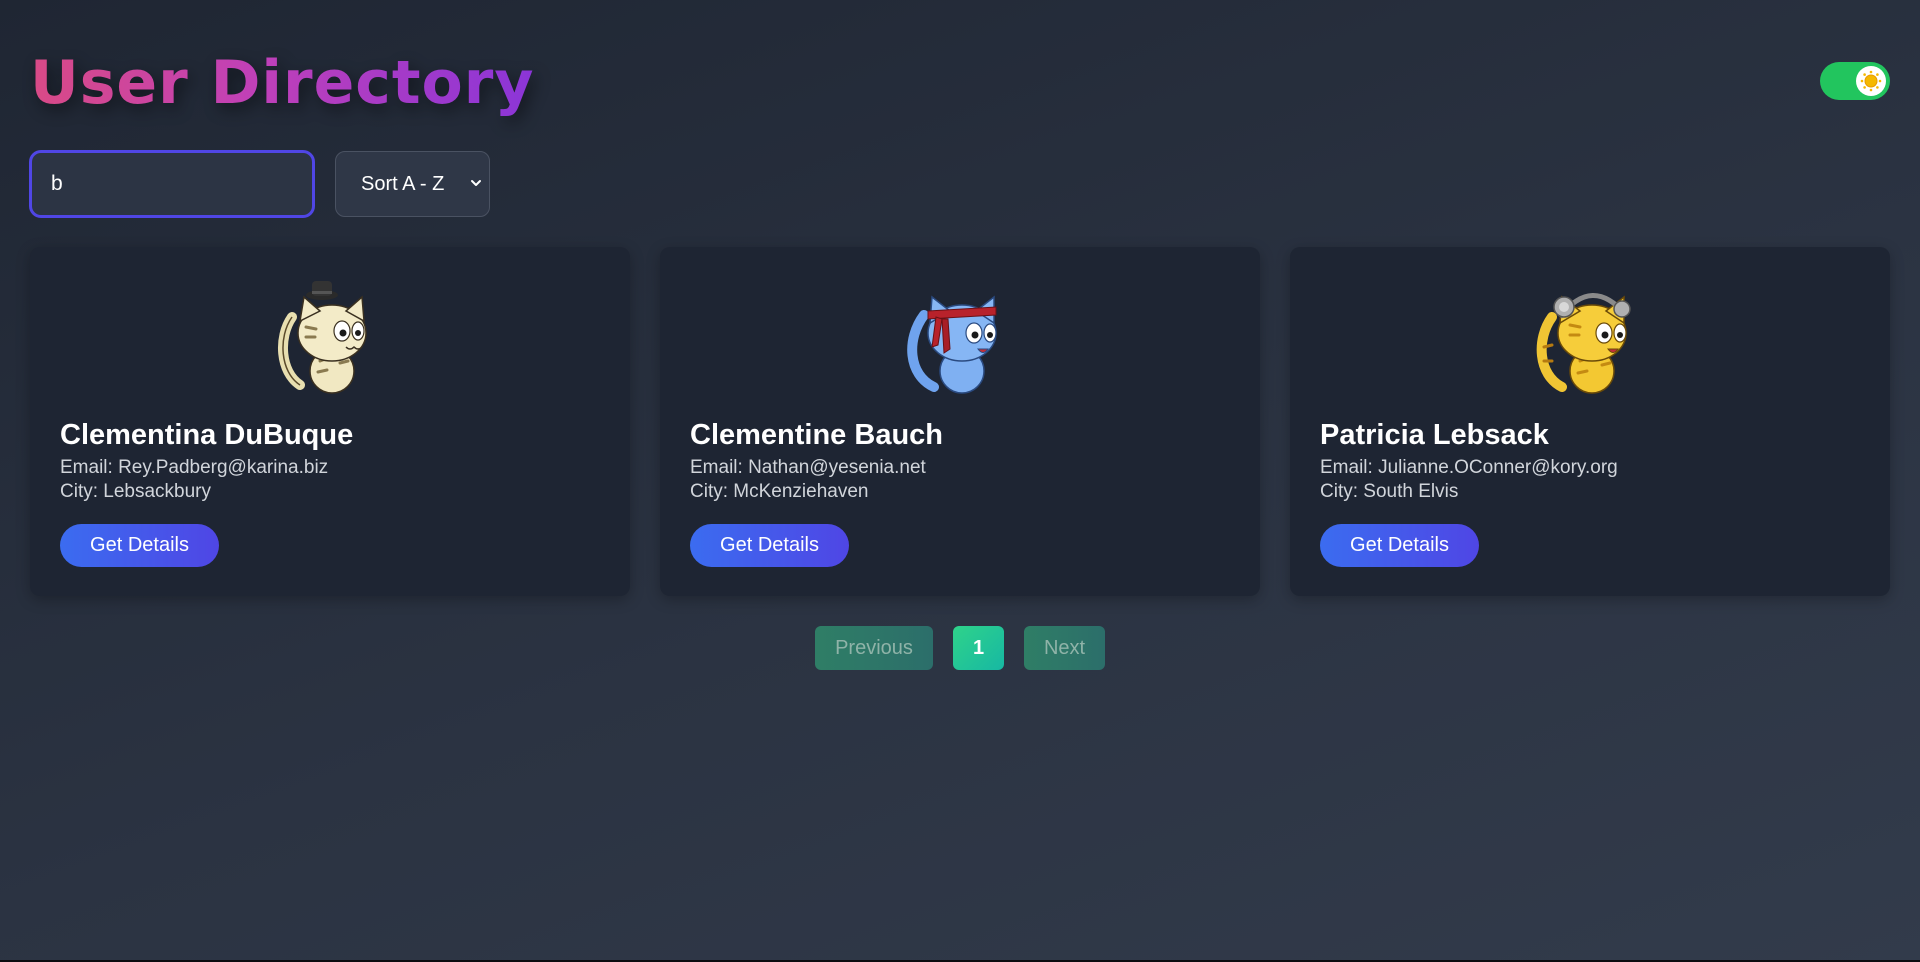 Image resolution: width=1920 pixels, height=962 pixels. I want to click on theme-toggle-knob, so click(1871, 81).